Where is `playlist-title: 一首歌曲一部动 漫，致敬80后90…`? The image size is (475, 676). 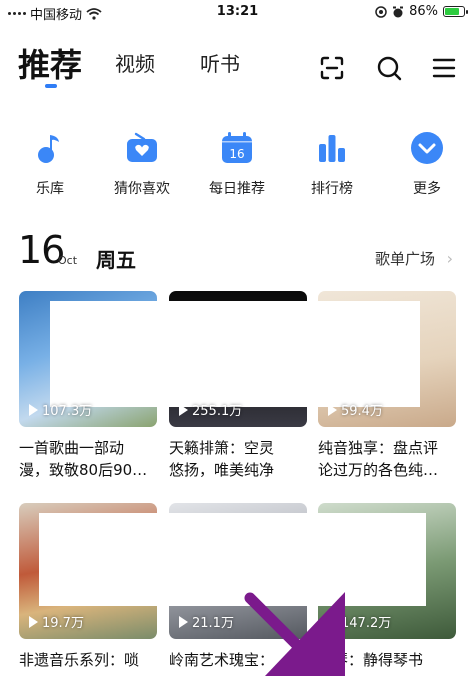
playlist-title: 一首歌曲一部动 漫，致敬80后90… is located at coordinates (88, 459).